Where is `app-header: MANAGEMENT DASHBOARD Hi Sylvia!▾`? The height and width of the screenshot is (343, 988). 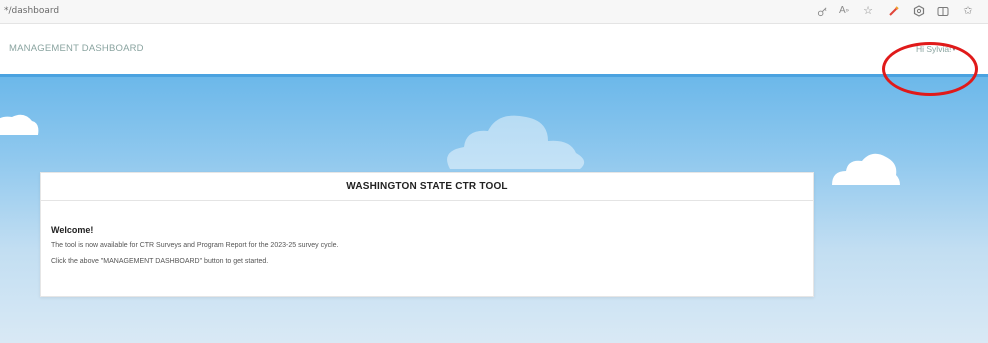 app-header: MANAGEMENT DASHBOARD Hi Sylvia!▾ is located at coordinates (494, 49).